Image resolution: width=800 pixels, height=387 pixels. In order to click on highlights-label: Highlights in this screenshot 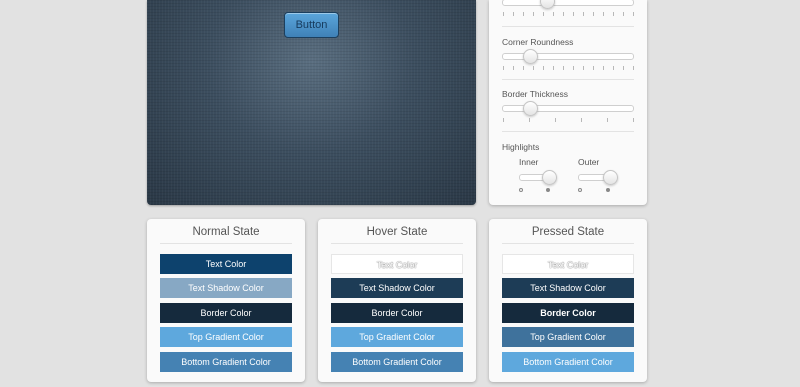, I will do `click(521, 147)`.